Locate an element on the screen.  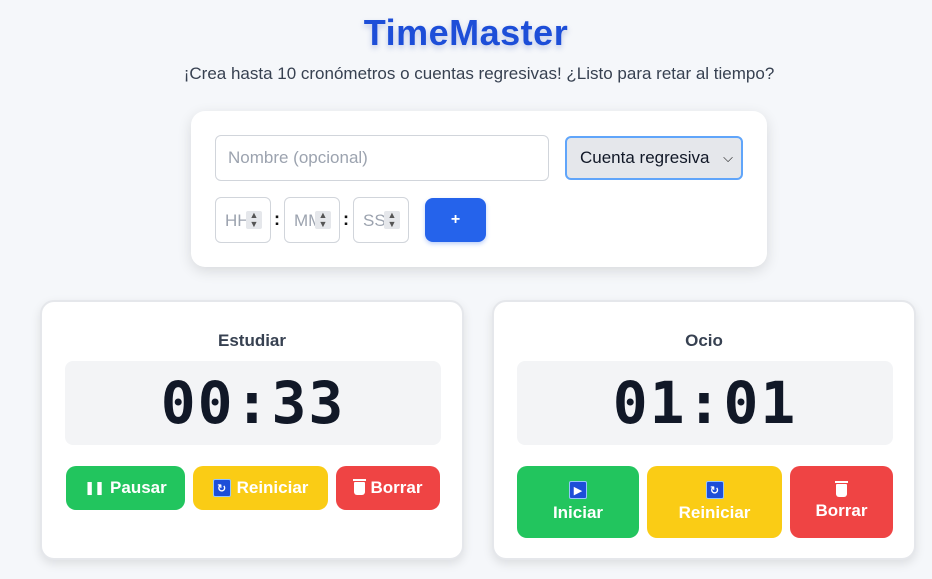
pause-button: ❚❚ Pausar is located at coordinates (125, 488).